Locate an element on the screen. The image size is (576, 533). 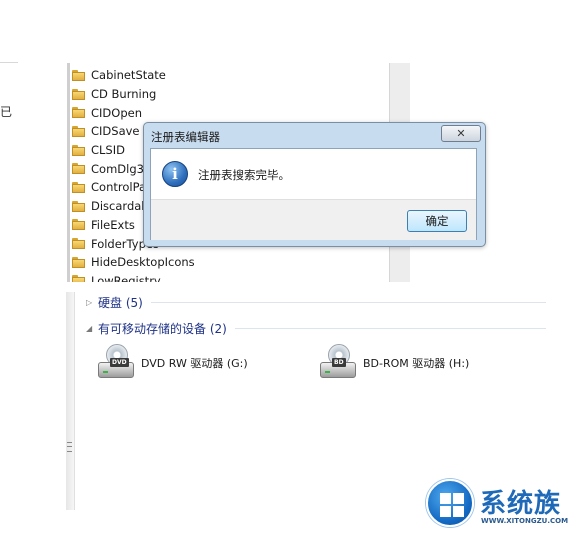
dialog-message-area: i 注册表搜索完毕。 is located at coordinates (313, 174).